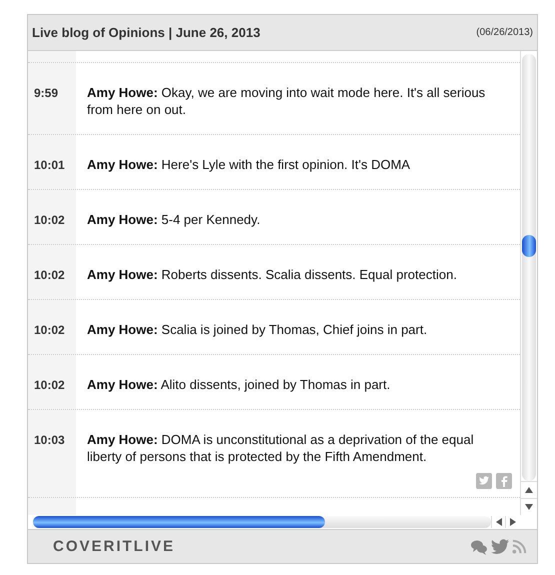 The width and height of the screenshot is (555, 575). What do you see at coordinates (513, 522) in the screenshot?
I see `scroll-right-arrow-icon` at bounding box center [513, 522].